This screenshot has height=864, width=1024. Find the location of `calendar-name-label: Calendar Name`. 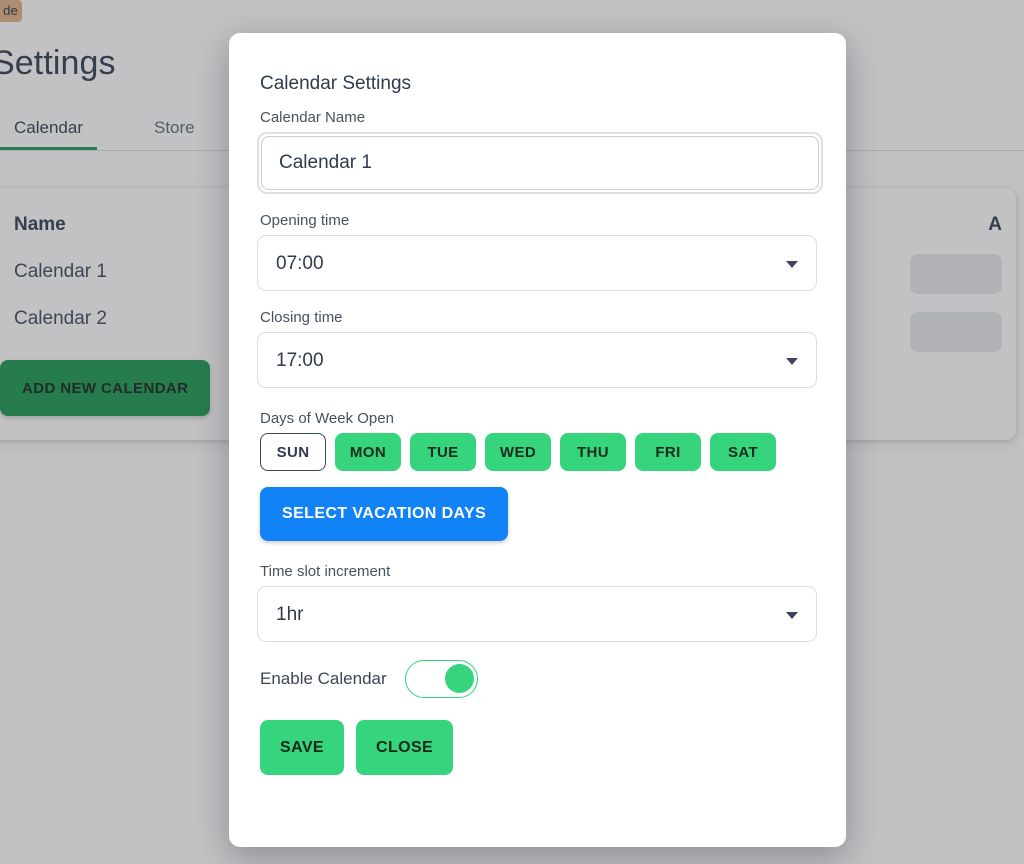

calendar-name-label: Calendar Name is located at coordinates (313, 117).